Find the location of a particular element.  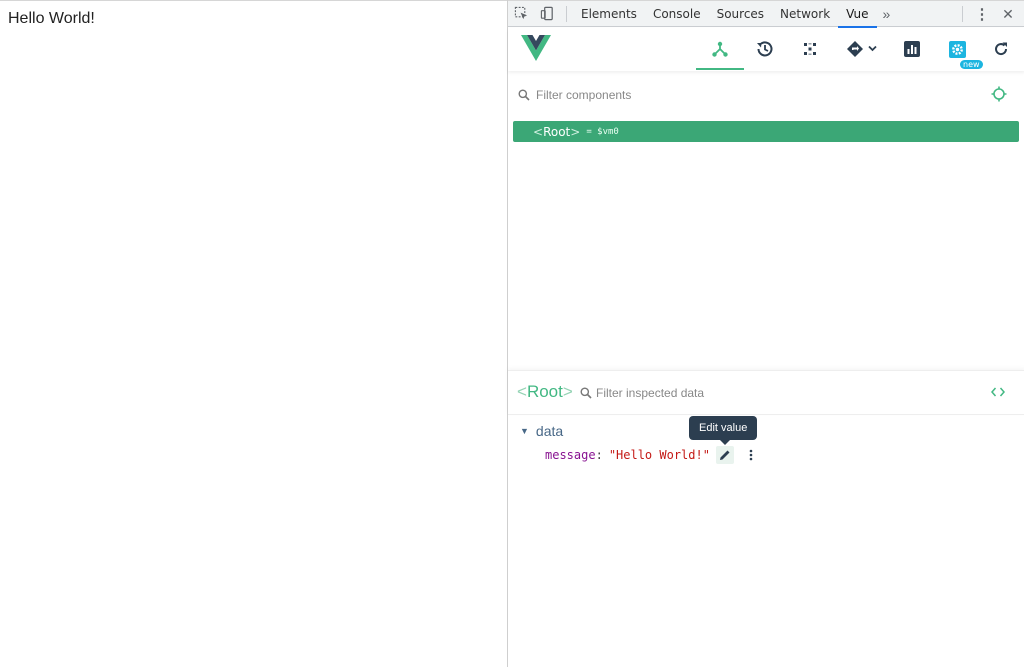

kebab-menu-icon: ⋮ is located at coordinates (982, 14).